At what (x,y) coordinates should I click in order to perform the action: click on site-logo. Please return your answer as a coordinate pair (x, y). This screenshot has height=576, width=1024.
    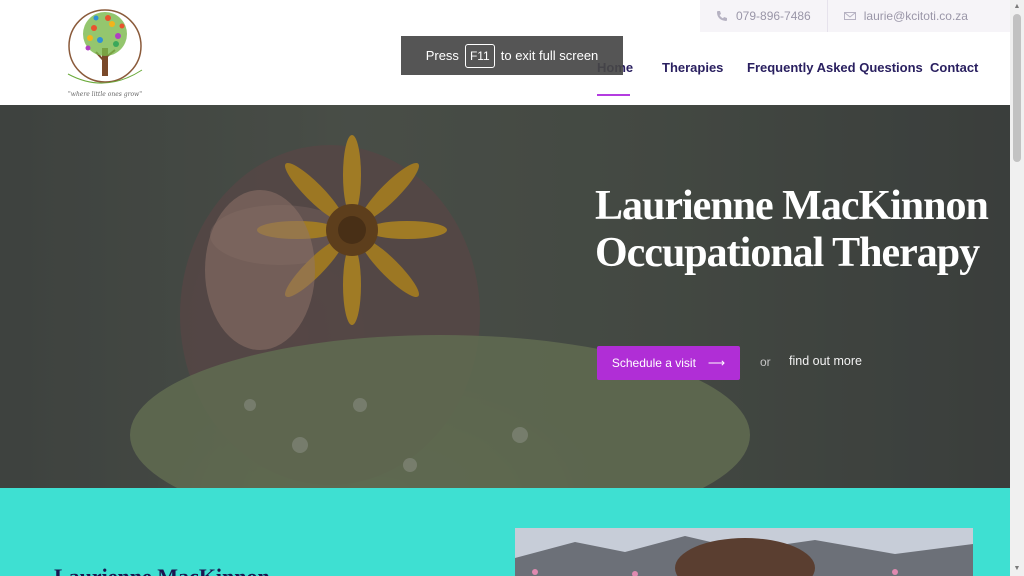
    Looking at the image, I should click on (105, 53).